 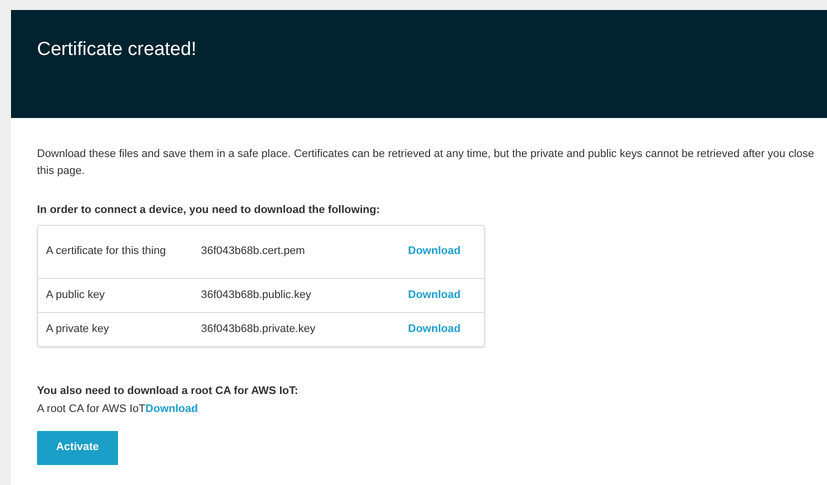 I want to click on table-cell: 36f043b68b.cert.pem, so click(x=253, y=251).